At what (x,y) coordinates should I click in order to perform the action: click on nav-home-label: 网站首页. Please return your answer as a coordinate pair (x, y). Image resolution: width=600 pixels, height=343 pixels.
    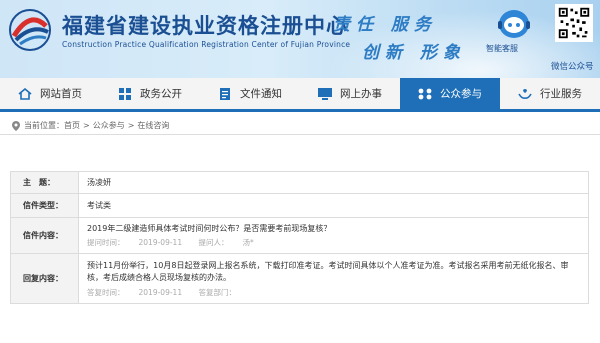
    Looking at the image, I should click on (61, 94).